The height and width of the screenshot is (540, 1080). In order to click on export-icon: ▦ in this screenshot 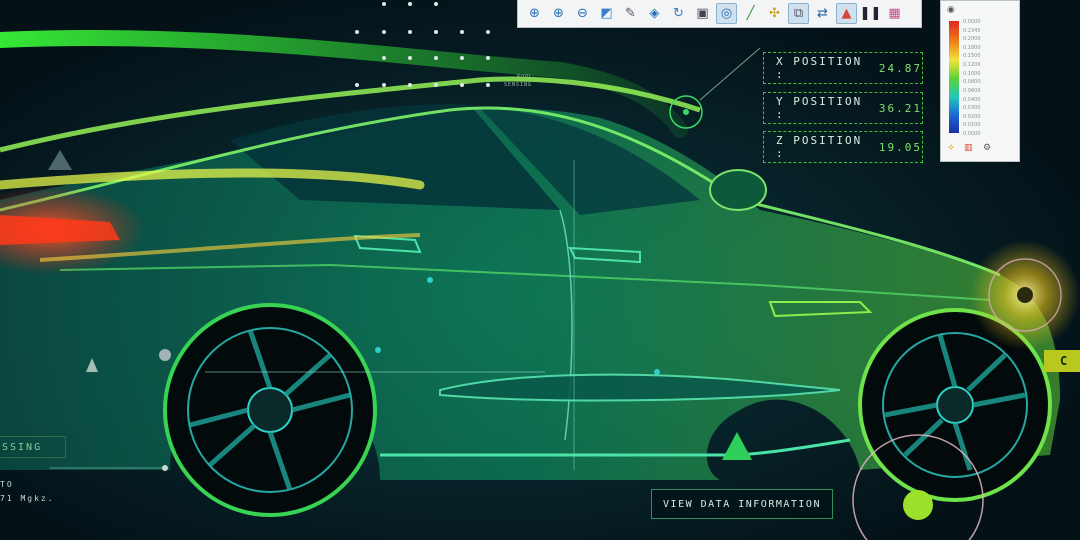, I will do `click(894, 13)`.